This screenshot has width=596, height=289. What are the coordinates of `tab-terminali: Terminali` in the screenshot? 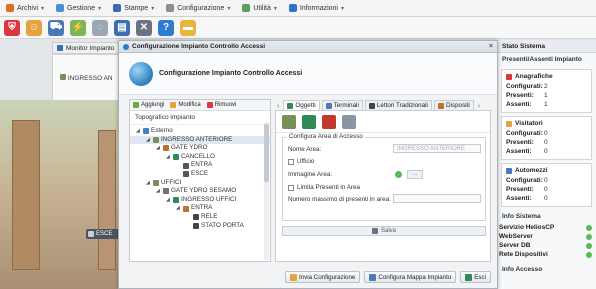 It's located at (342, 105).